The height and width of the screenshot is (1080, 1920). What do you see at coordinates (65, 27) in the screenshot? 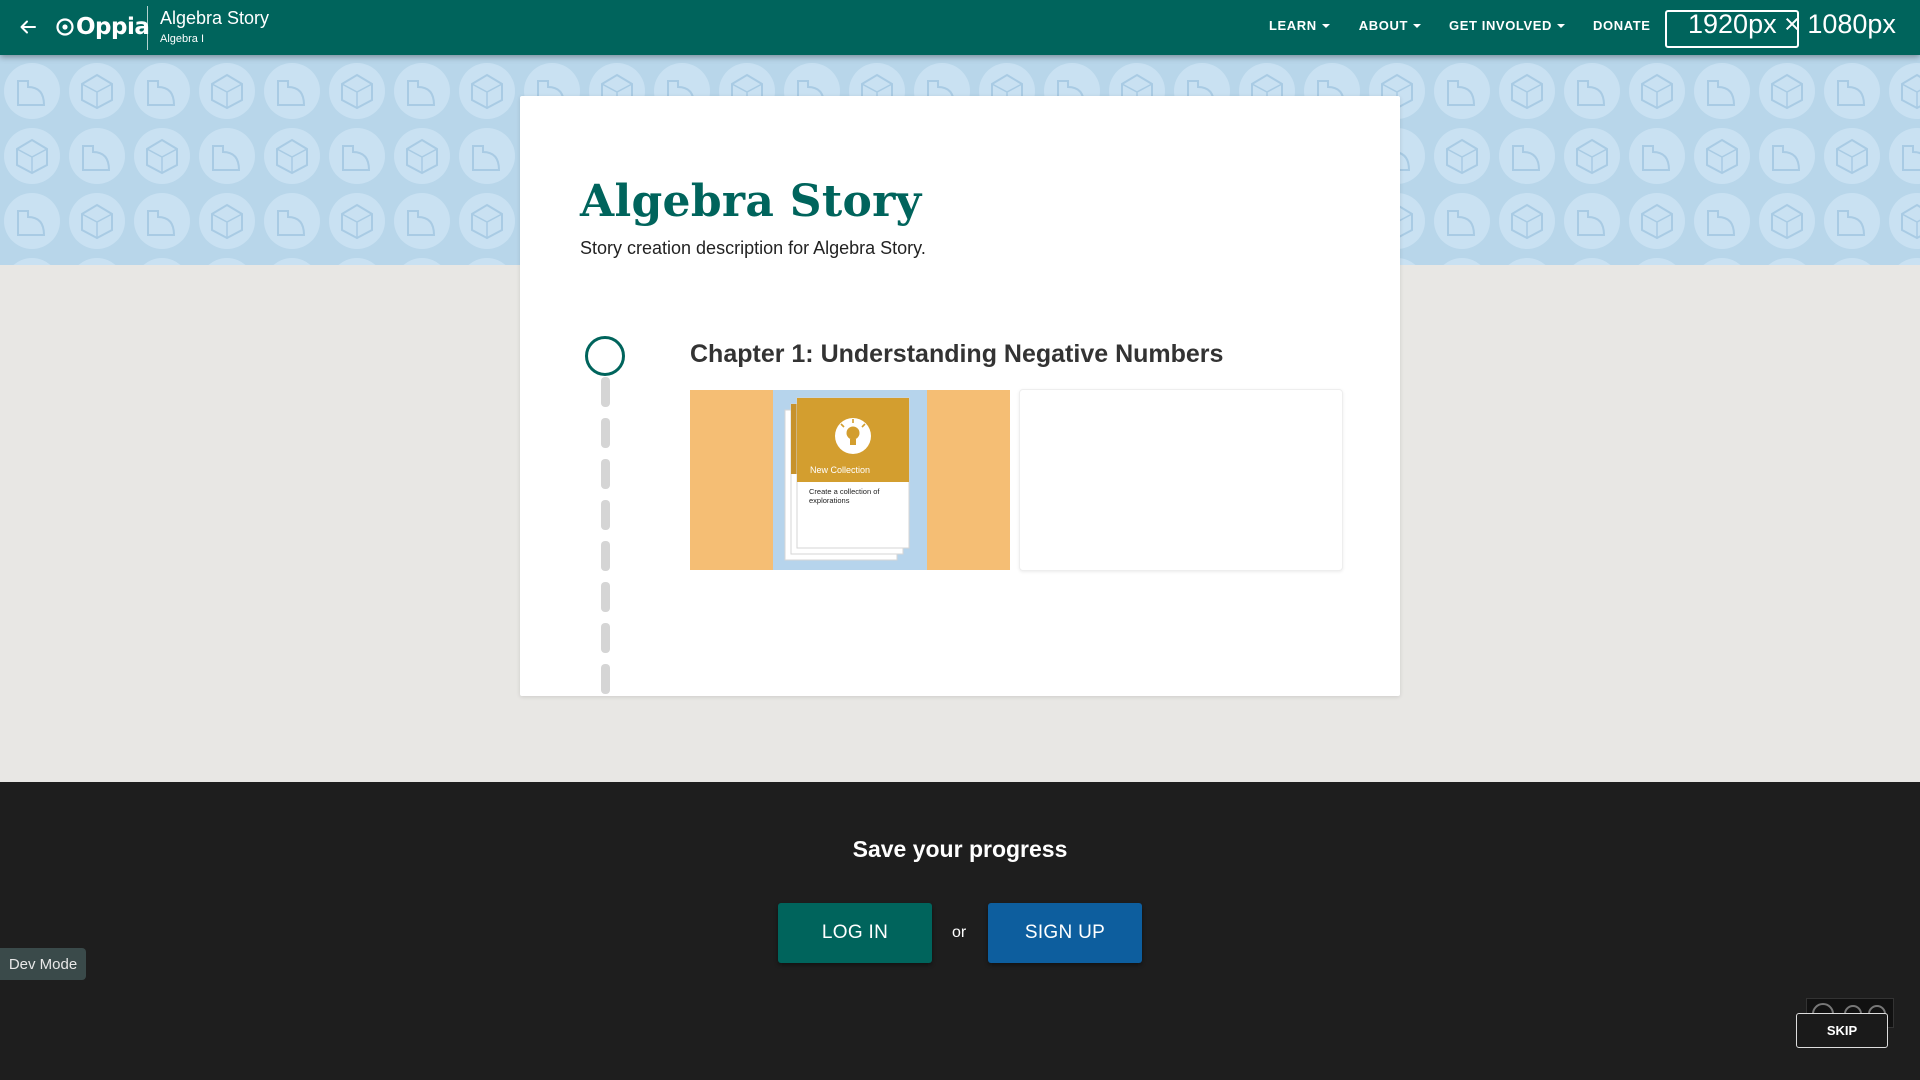
I see `oppia-logo-icon` at bounding box center [65, 27].